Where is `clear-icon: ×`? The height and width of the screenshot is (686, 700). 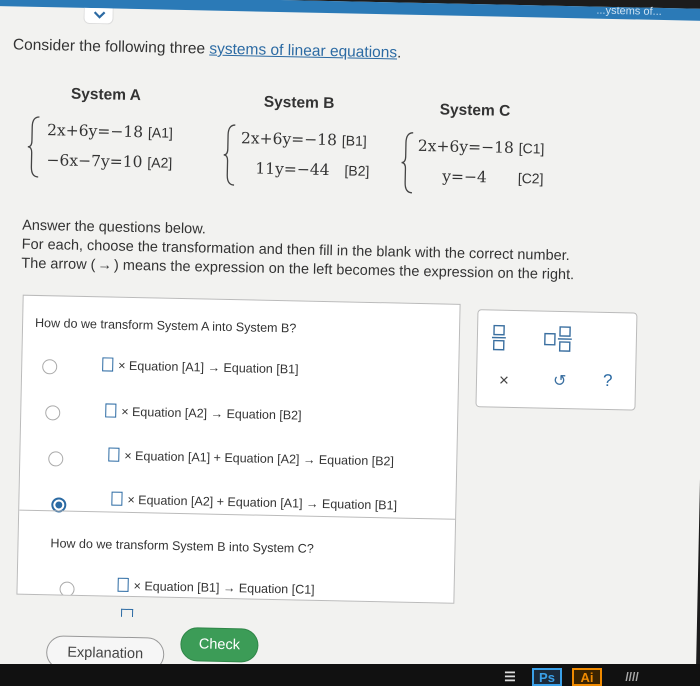
clear-icon: × is located at coordinates (504, 381).